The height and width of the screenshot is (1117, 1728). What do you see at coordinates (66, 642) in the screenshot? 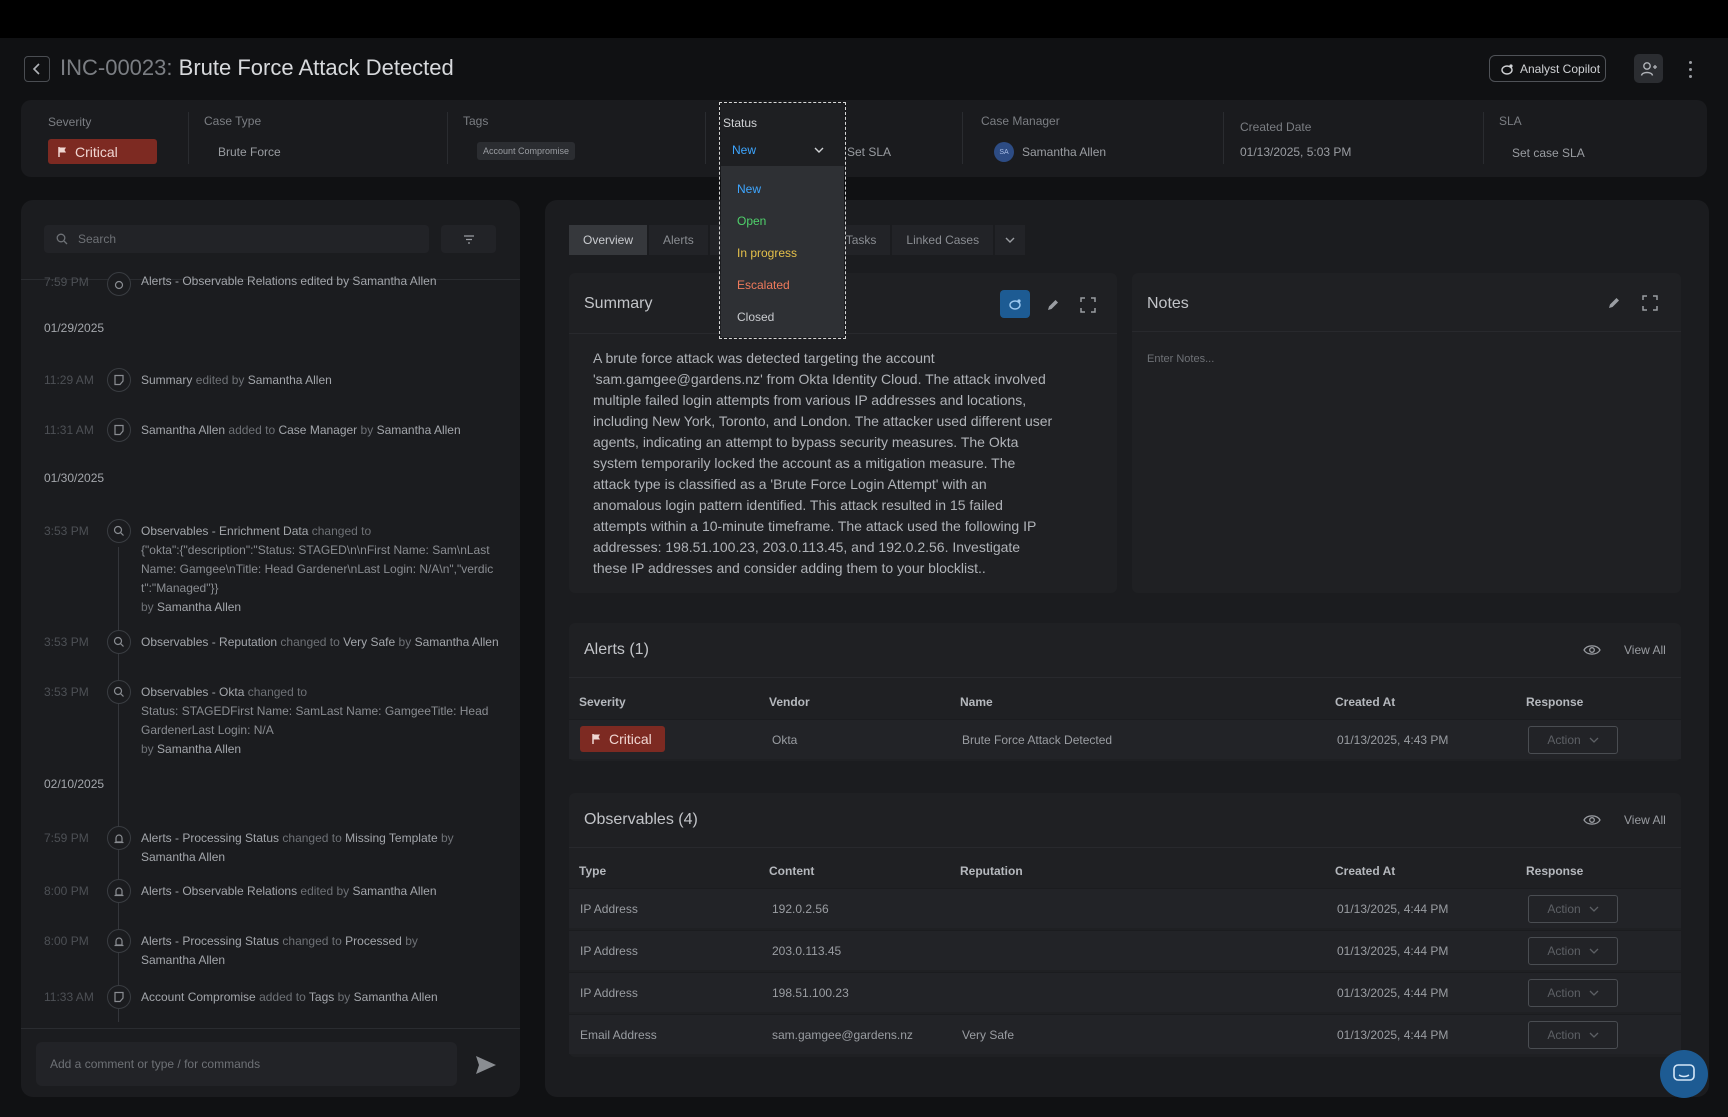
I see `timeline-time: 3:53 PM` at bounding box center [66, 642].